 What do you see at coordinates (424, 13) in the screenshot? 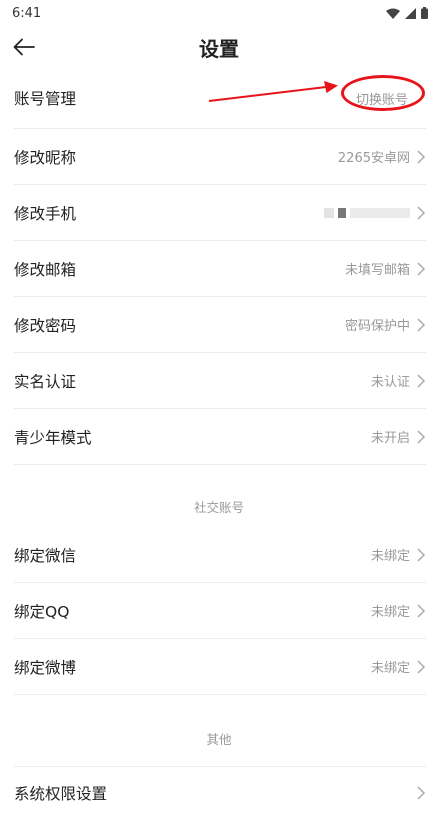
I see `battery-icon` at bounding box center [424, 13].